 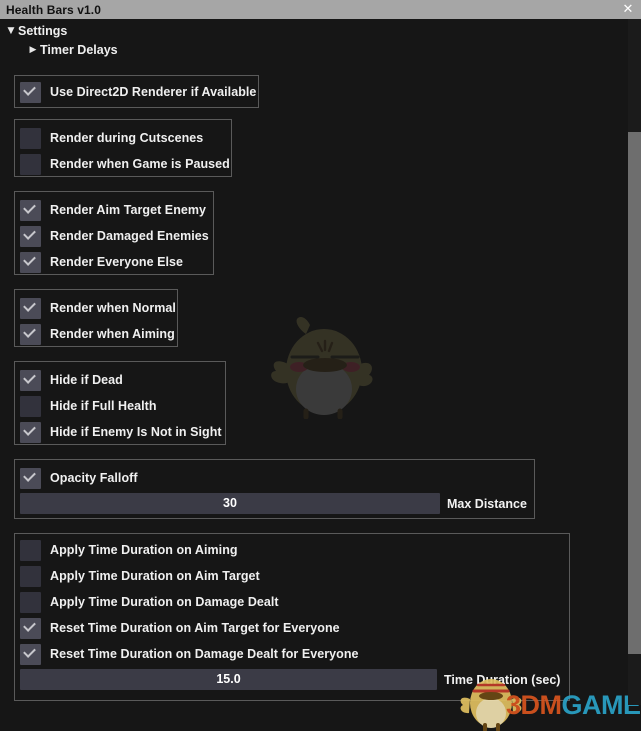 I want to click on checkbox-render-damaged-enemies: Render Damaged Enemies, so click(x=114, y=236).